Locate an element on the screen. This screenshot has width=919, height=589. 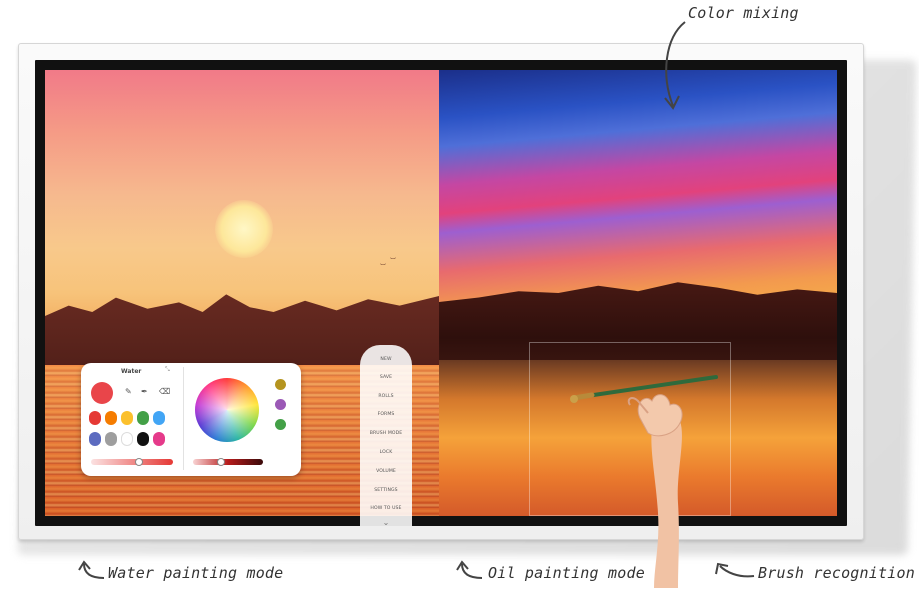
brush-tool-icon: ✎ is located at coordinates (128, 391).